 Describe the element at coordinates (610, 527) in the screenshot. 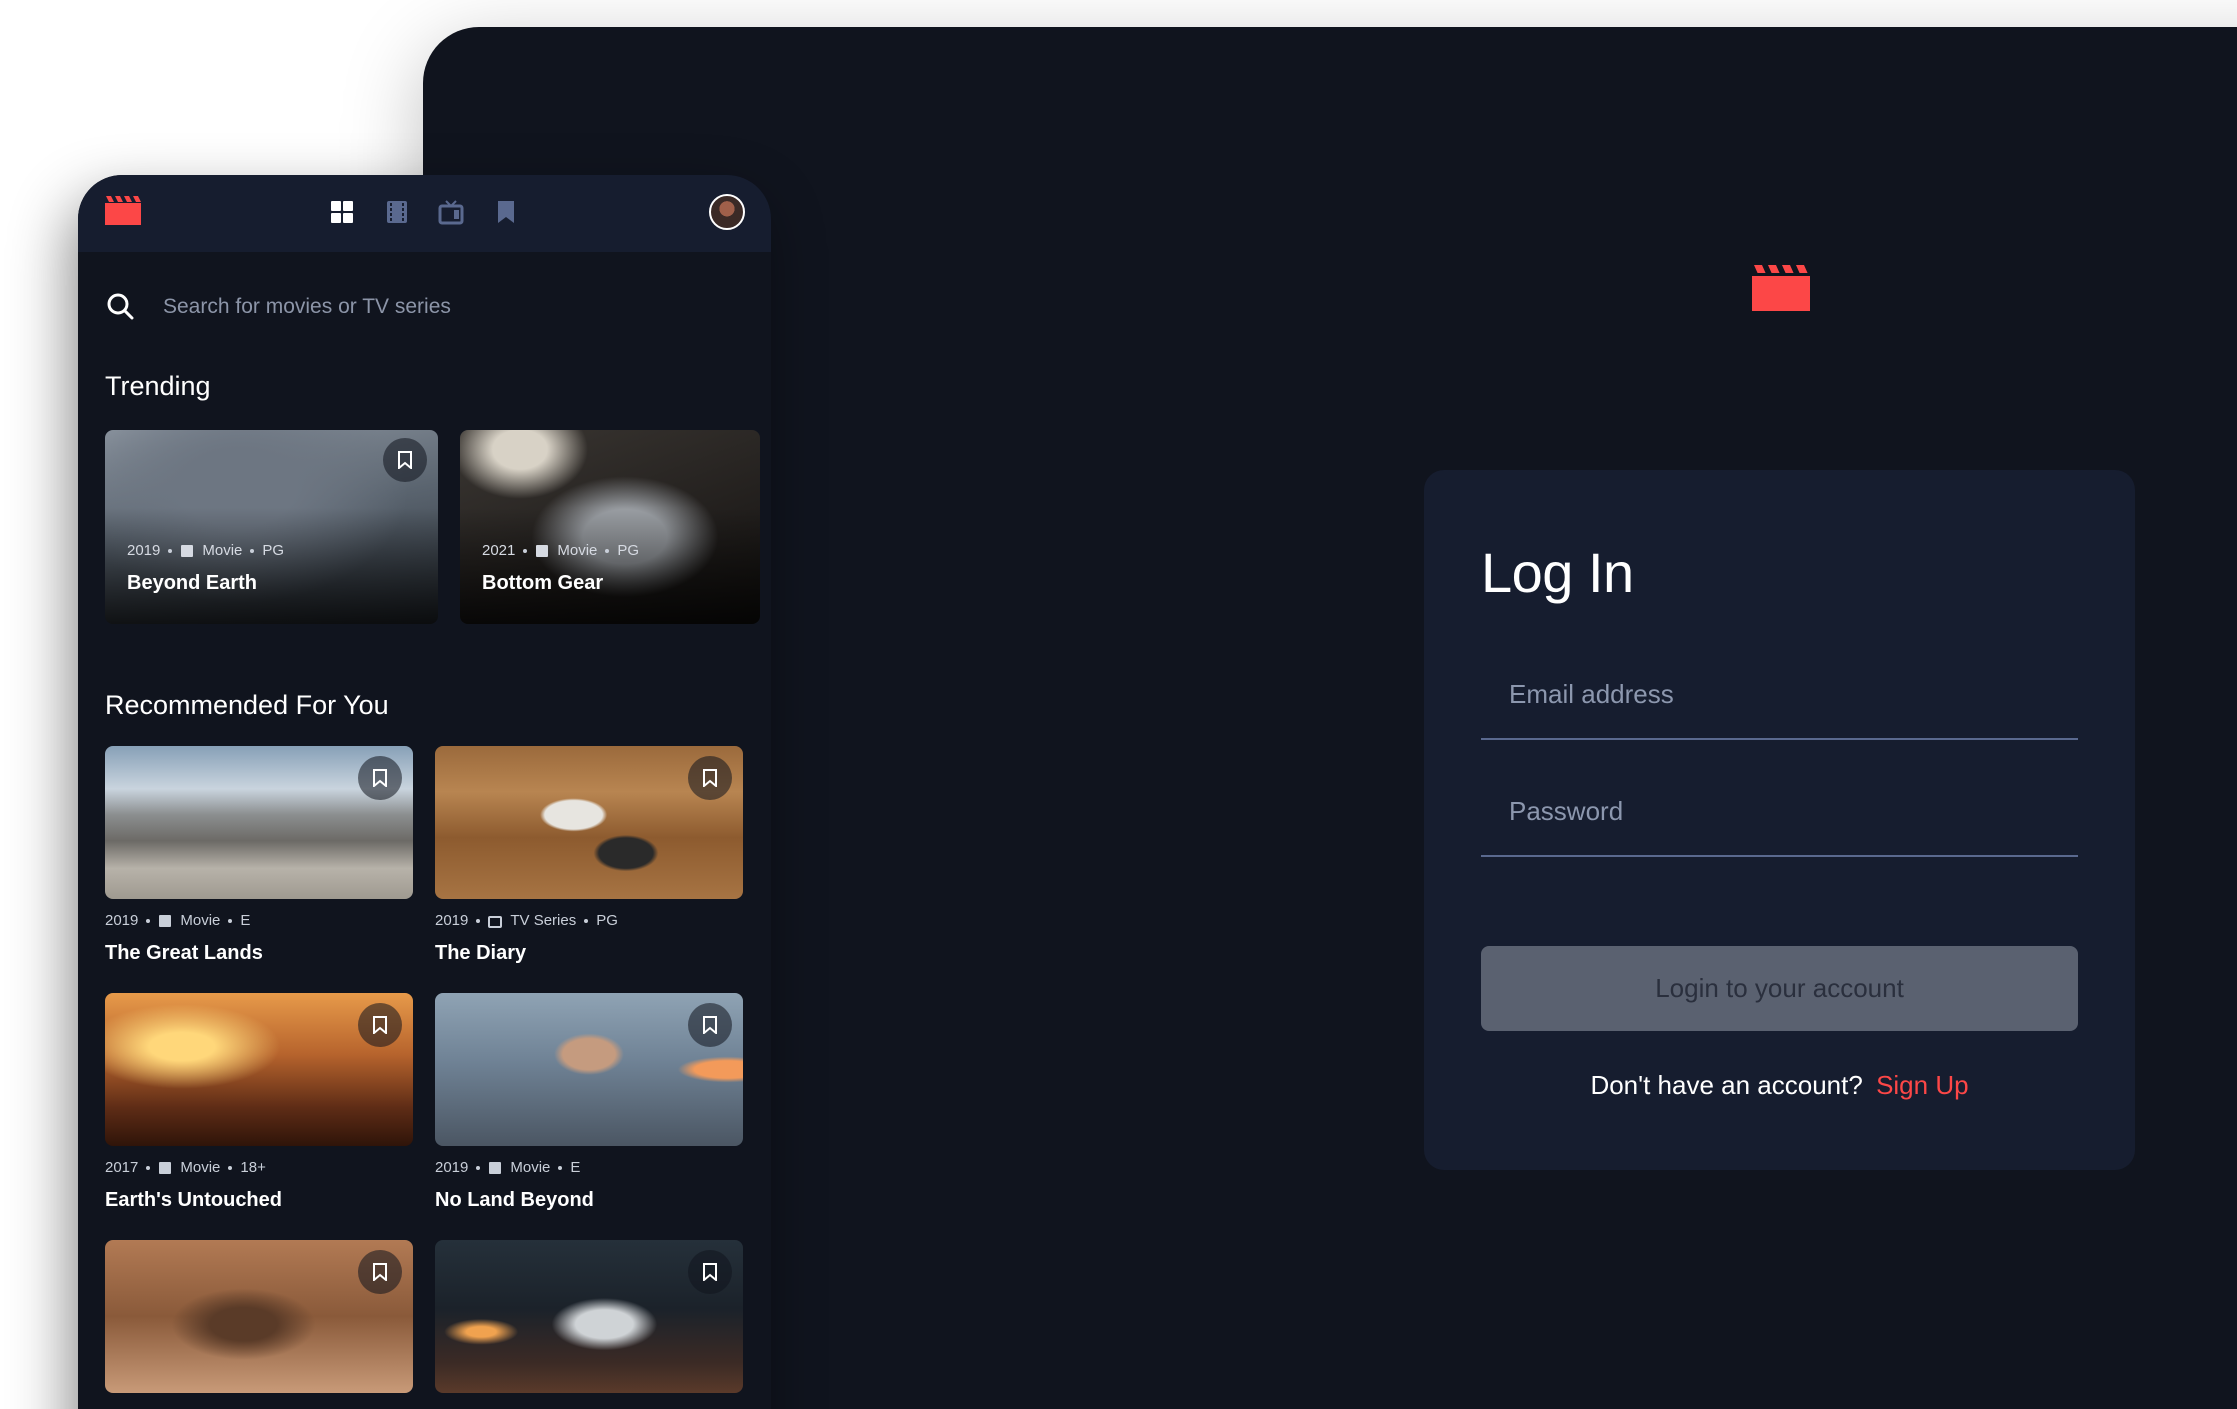

I see `trending-card: 2021 Movie PG Bottom Gear` at that location.